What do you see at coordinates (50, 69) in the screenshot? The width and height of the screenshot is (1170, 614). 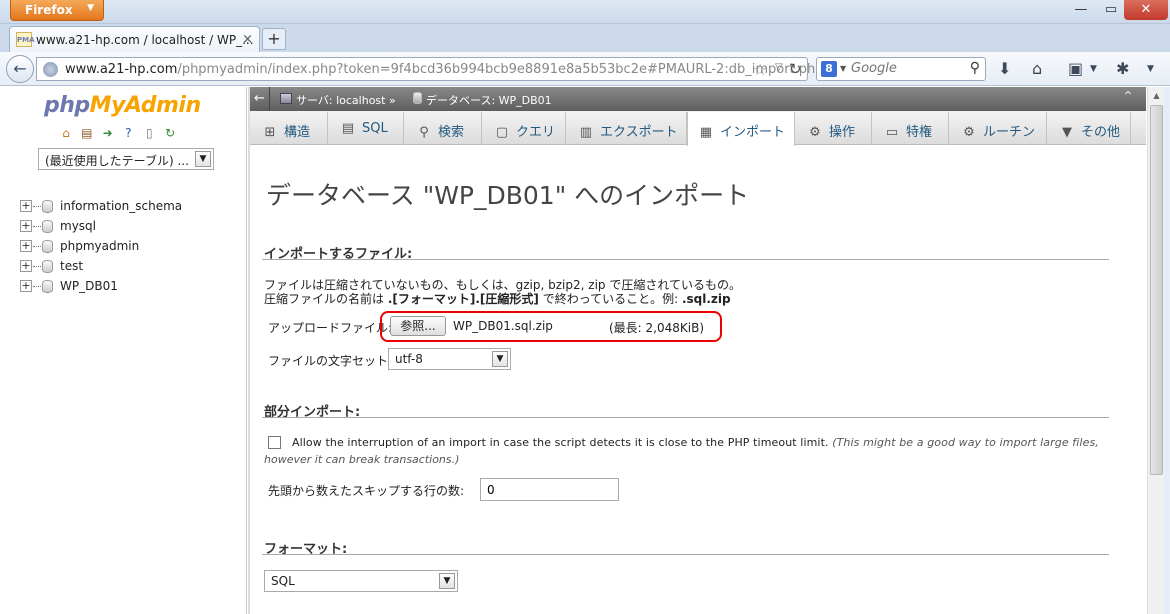 I see `globe-icon` at bounding box center [50, 69].